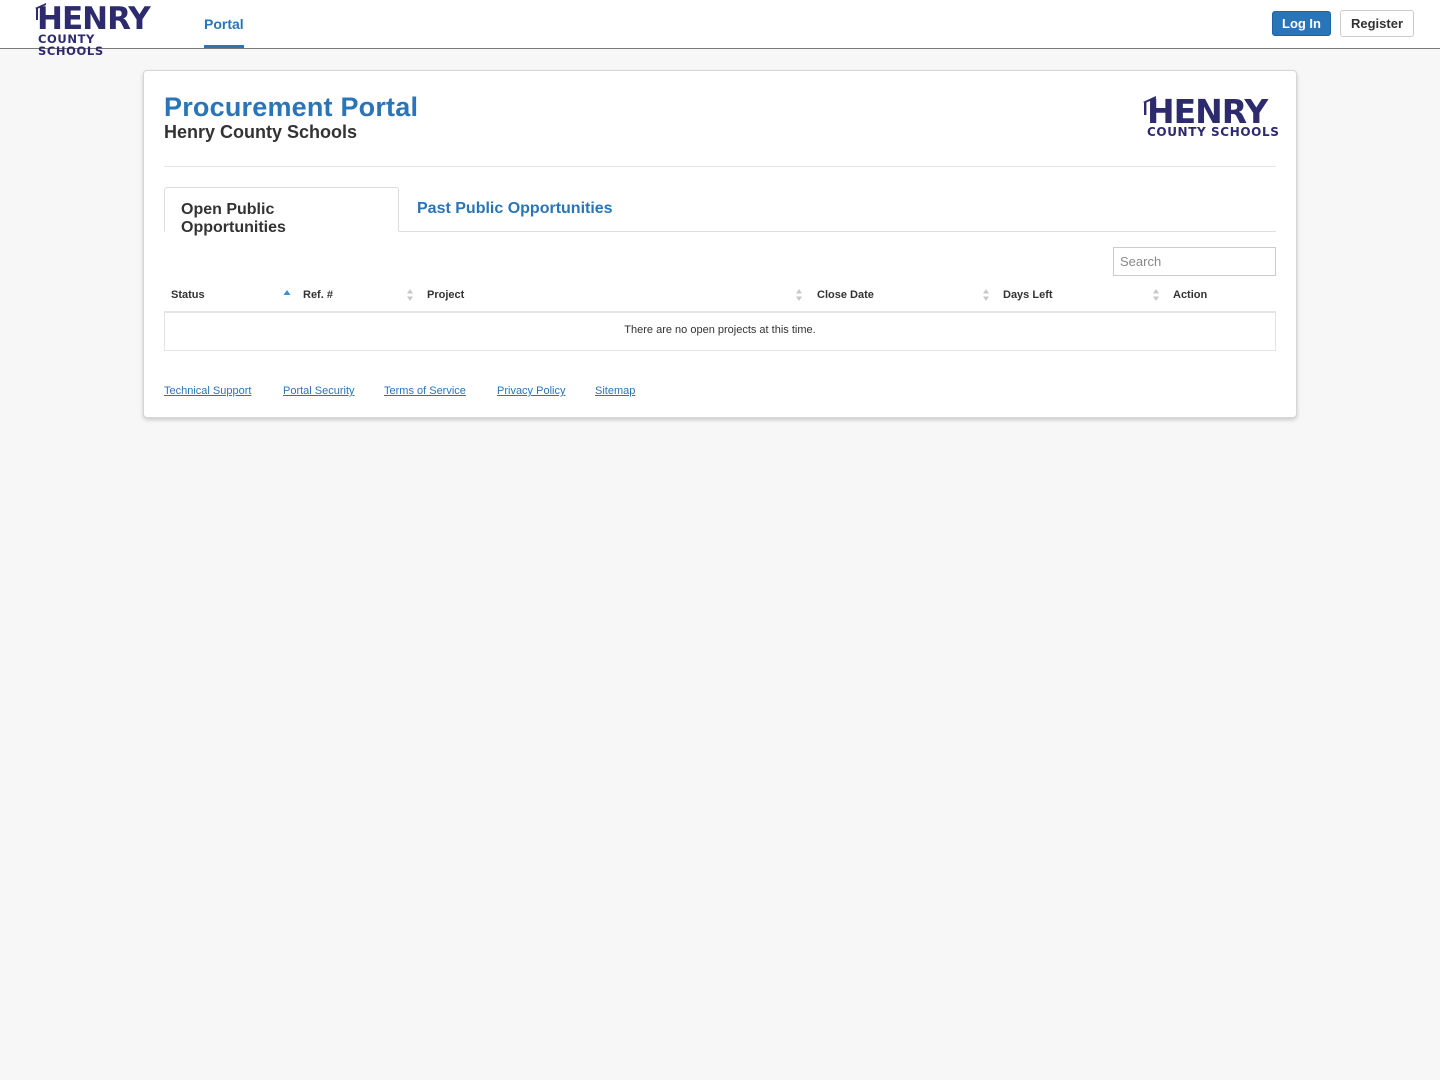 Image resolution: width=1440 pixels, height=1080 pixels. What do you see at coordinates (531, 391) in the screenshot?
I see `footer-link-privacy-policy: Privacy Policy` at bounding box center [531, 391].